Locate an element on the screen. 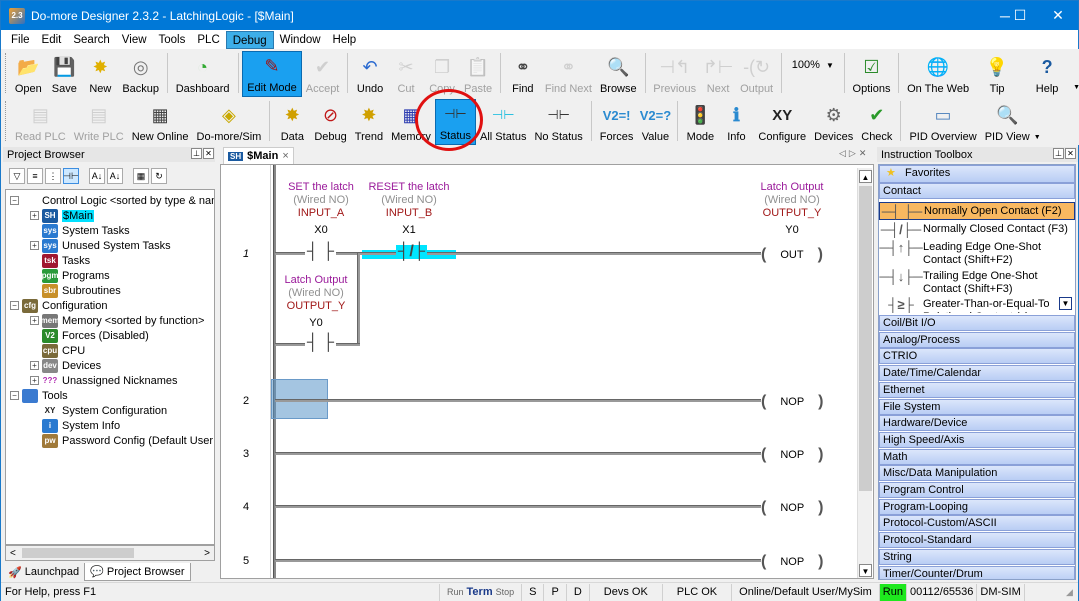  sort-type-icon: A↓ is located at coordinates (115, 176).